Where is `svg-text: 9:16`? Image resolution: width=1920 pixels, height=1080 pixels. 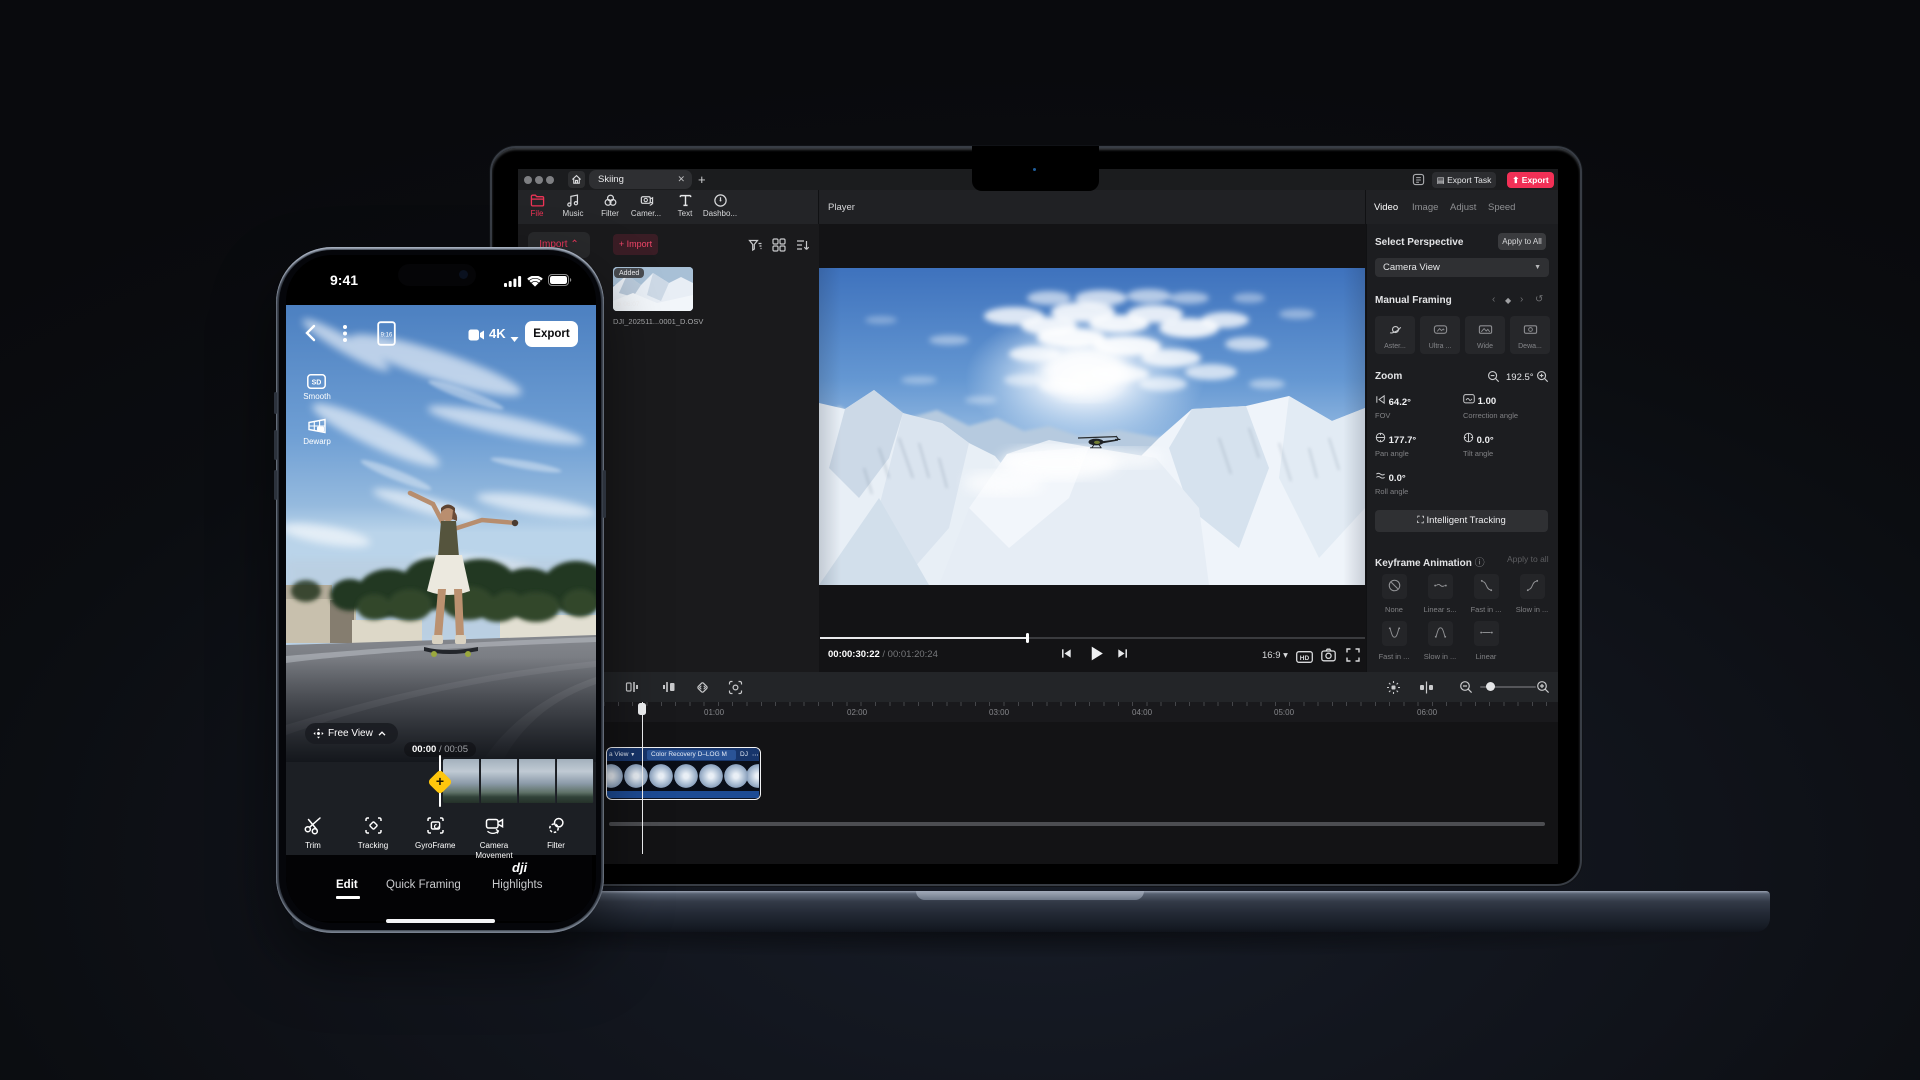 svg-text: 9:16 is located at coordinates (387, 336).